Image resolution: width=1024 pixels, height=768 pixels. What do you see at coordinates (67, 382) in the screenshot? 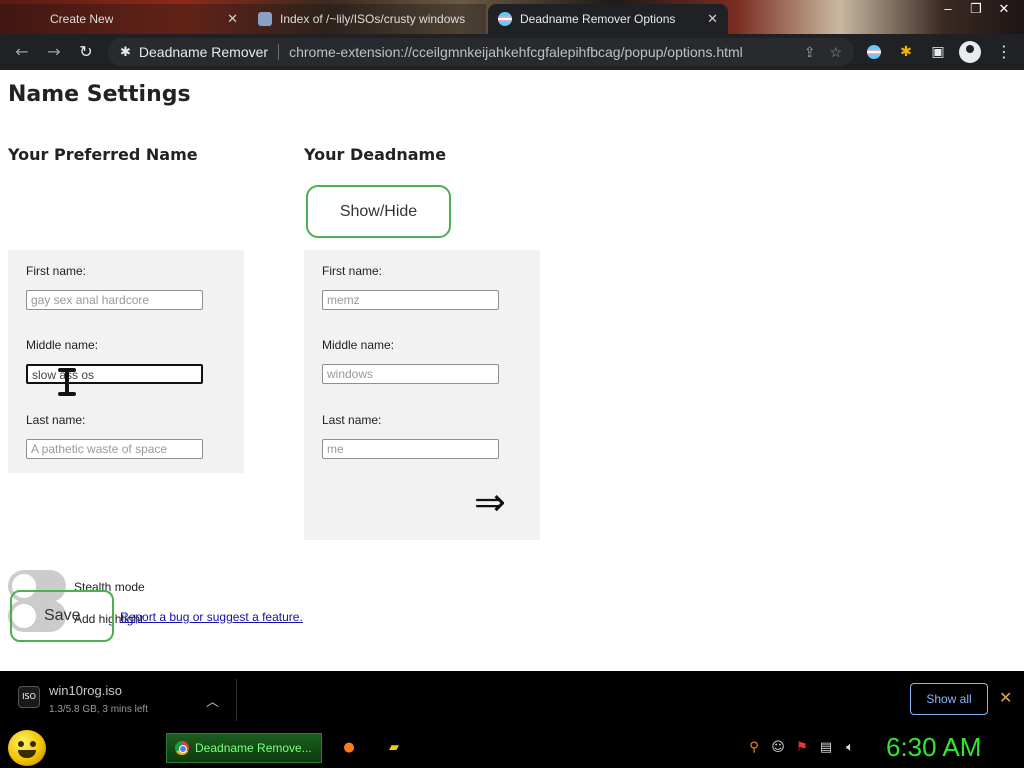
I see `text-cursor-icon` at bounding box center [67, 382].